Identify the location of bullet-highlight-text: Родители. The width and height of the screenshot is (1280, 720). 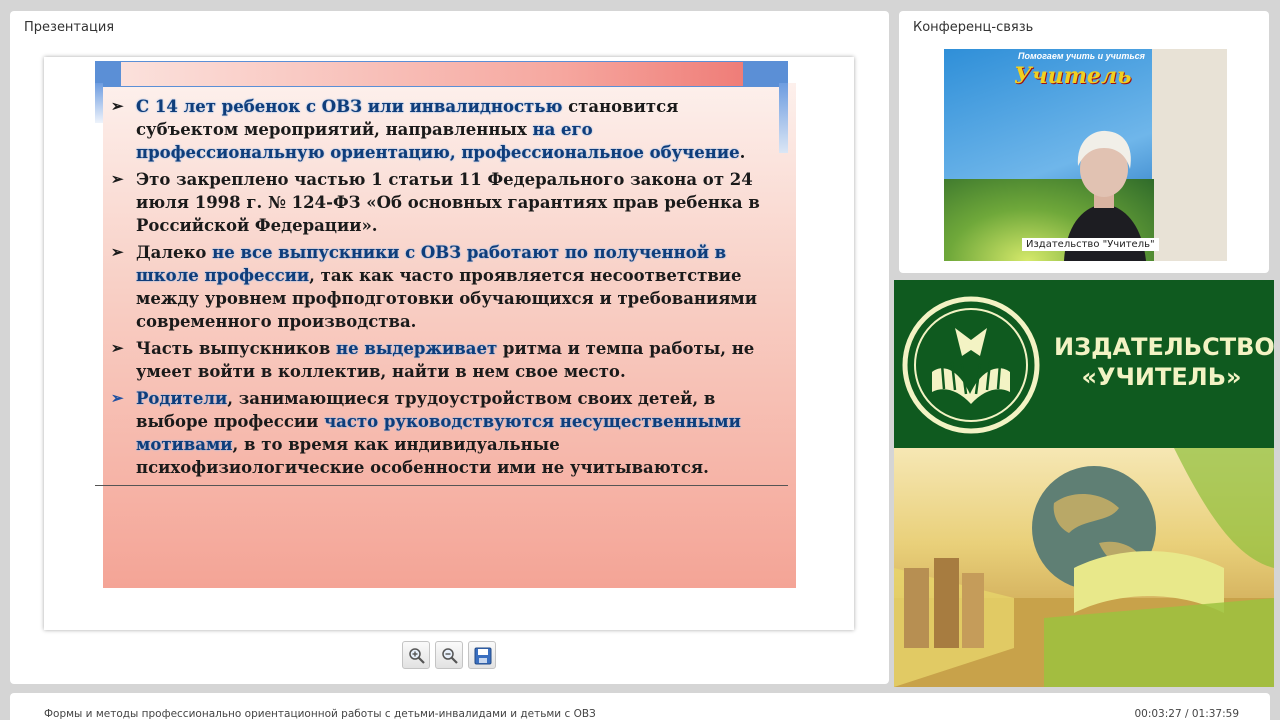
(182, 398).